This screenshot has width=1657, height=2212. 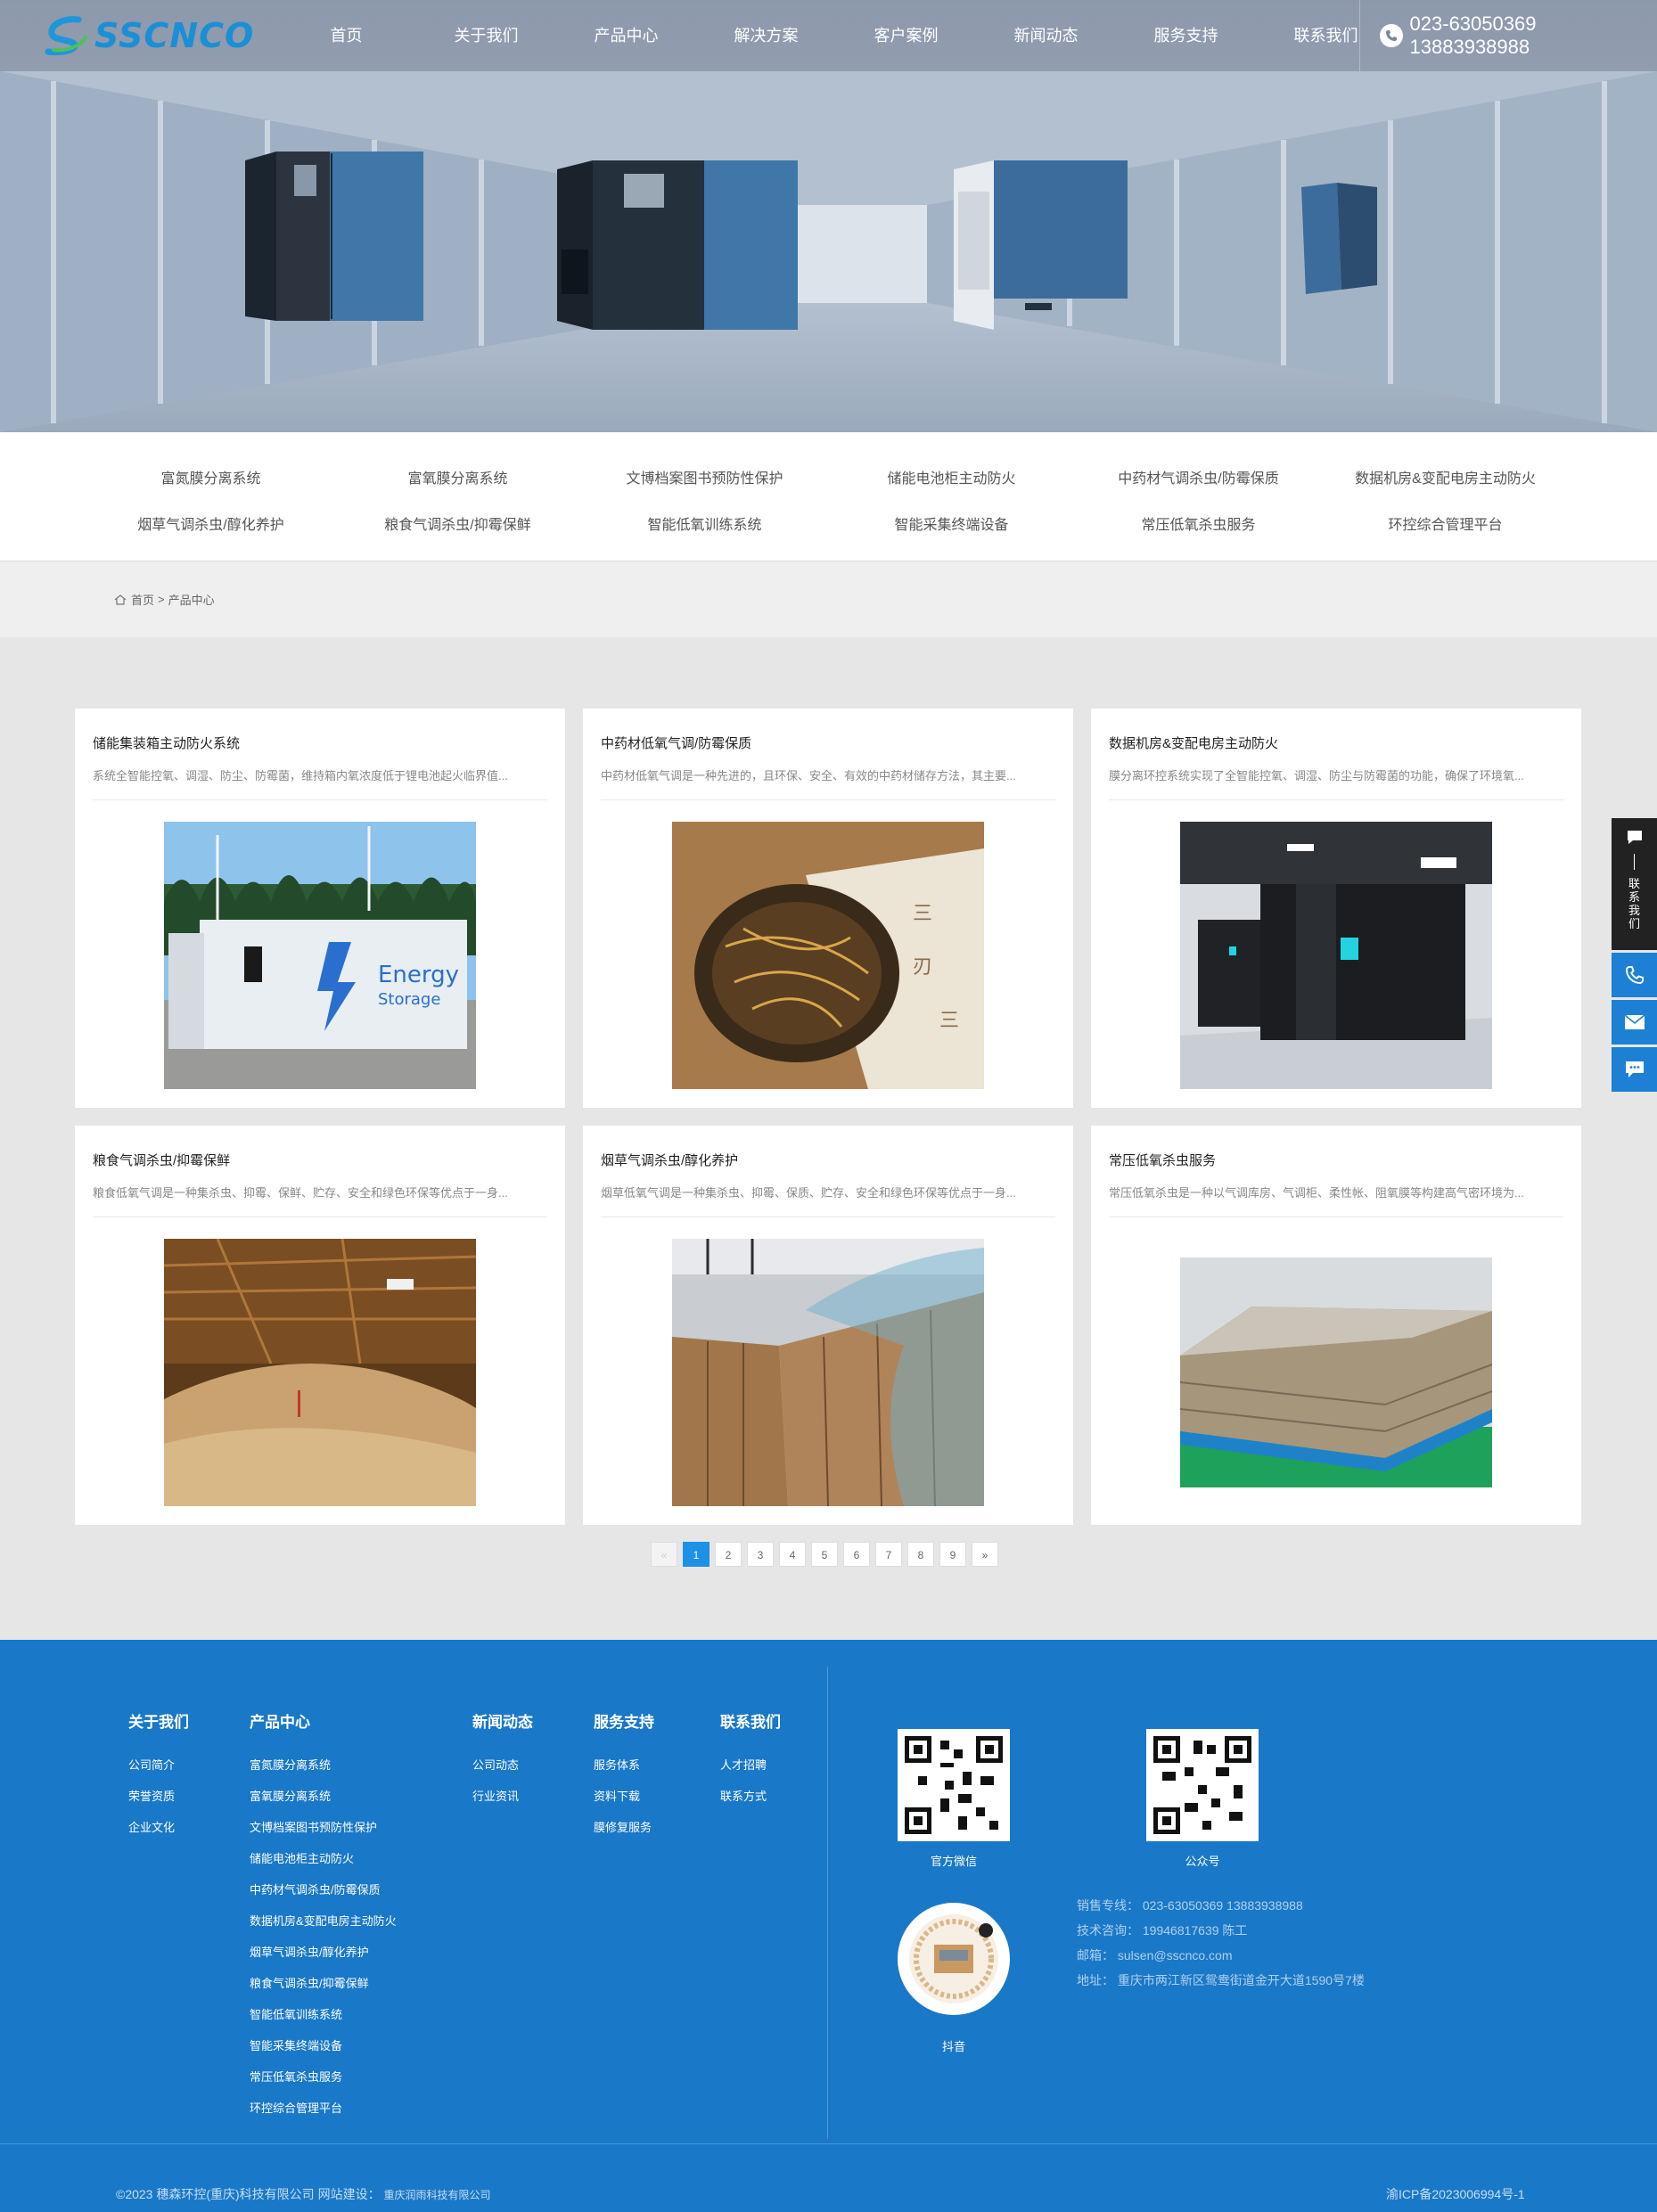 What do you see at coordinates (309, 1951) in the screenshot?
I see `footer-link: 烟草气调杀虫/醇化养护` at bounding box center [309, 1951].